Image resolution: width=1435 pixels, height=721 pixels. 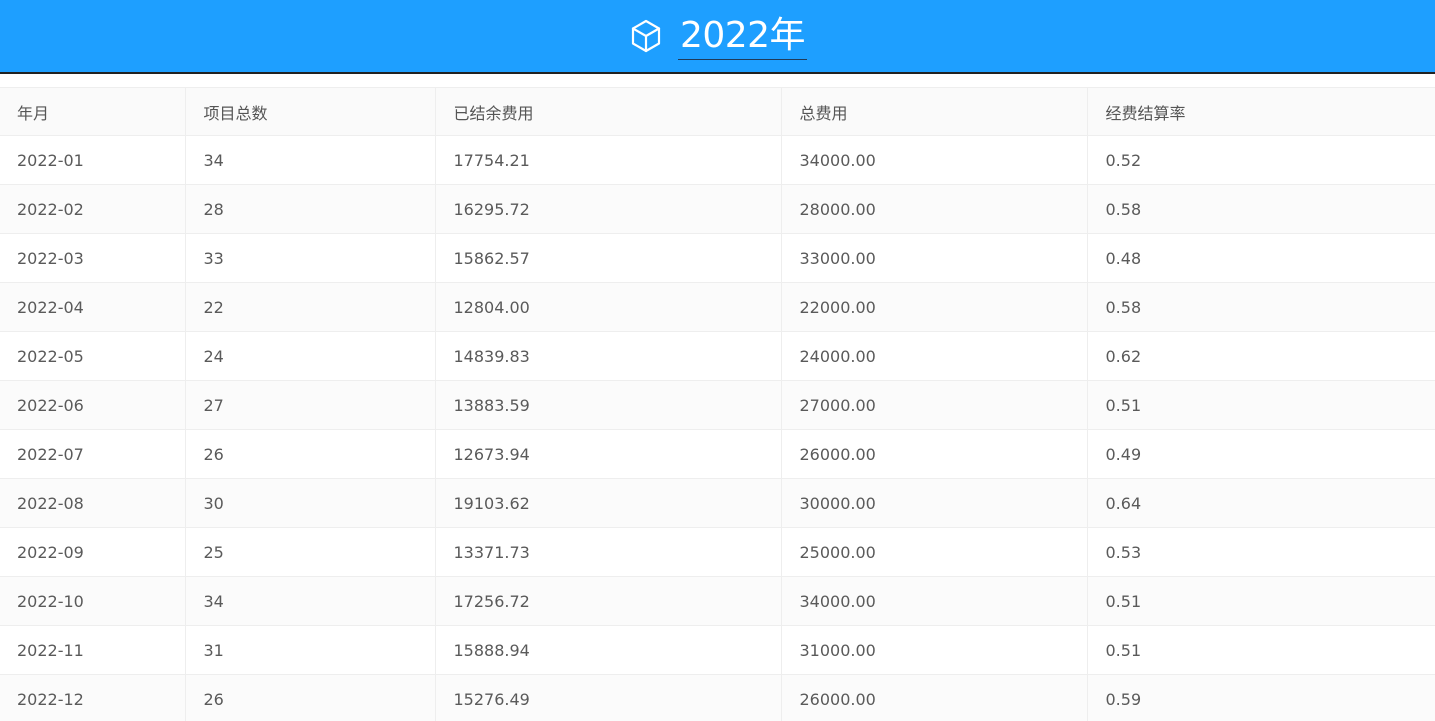 I want to click on table-row: 2022-09 25 13371.73 25000.00 0.53, so click(x=717, y=552).